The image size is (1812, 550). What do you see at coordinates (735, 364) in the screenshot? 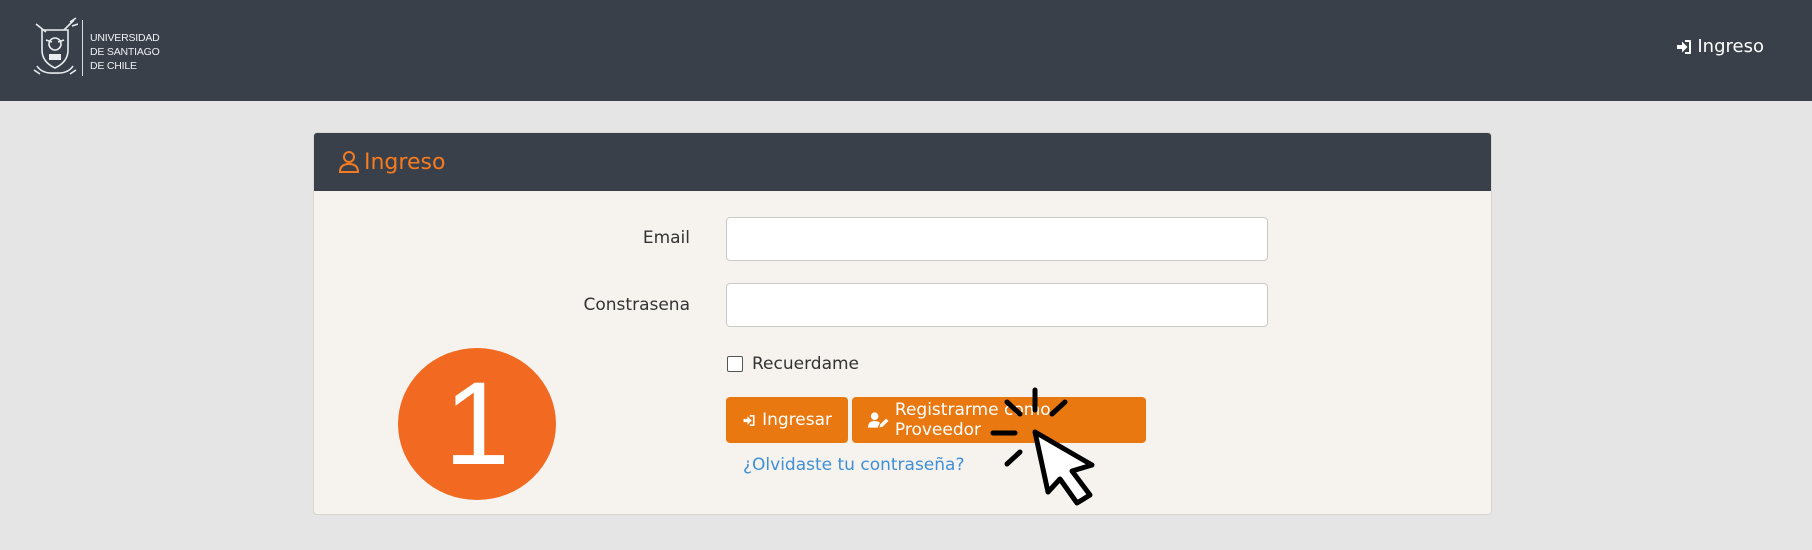
I see `remember-me-checkbox` at bounding box center [735, 364].